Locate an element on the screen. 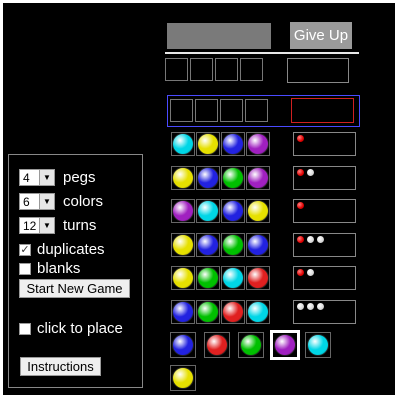  click-to-place-label: click to place is located at coordinates (80, 328).